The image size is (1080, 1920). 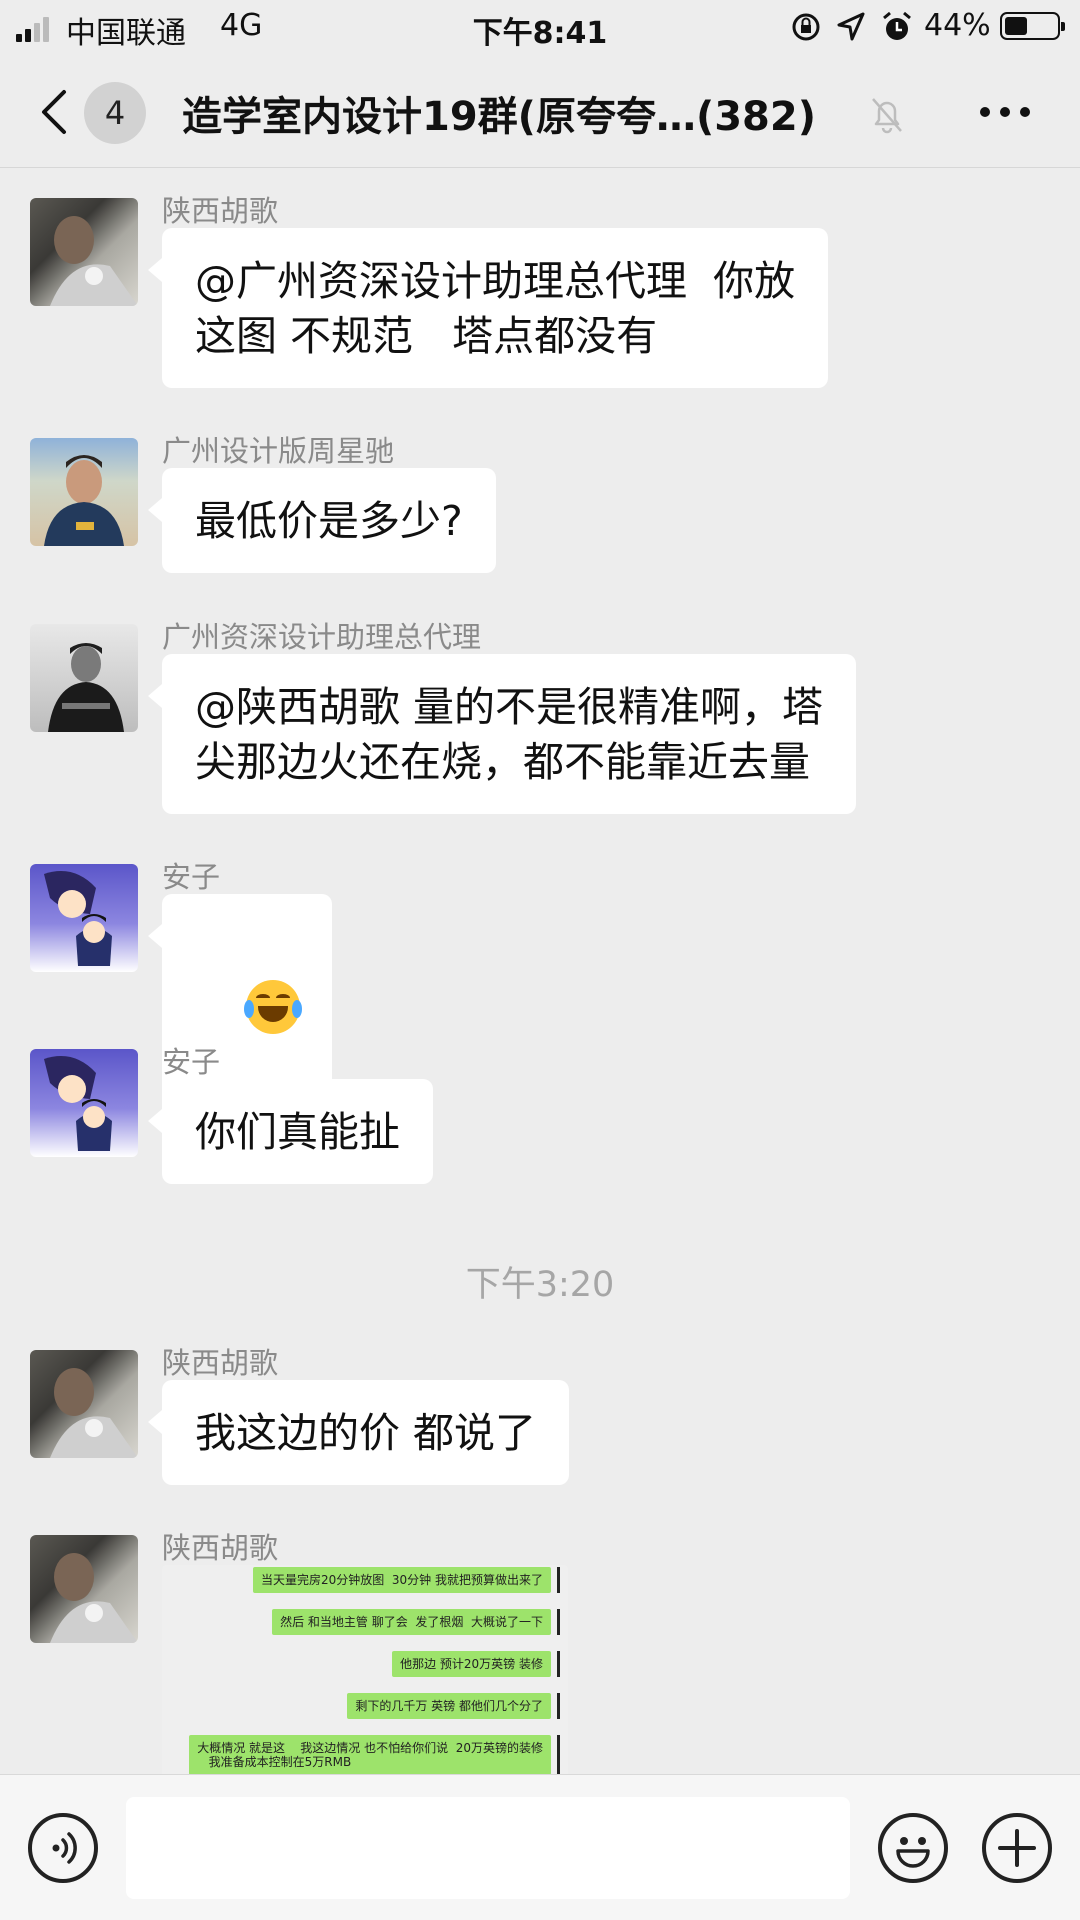 I want to click on alarm-clock-icon, so click(x=897, y=25).